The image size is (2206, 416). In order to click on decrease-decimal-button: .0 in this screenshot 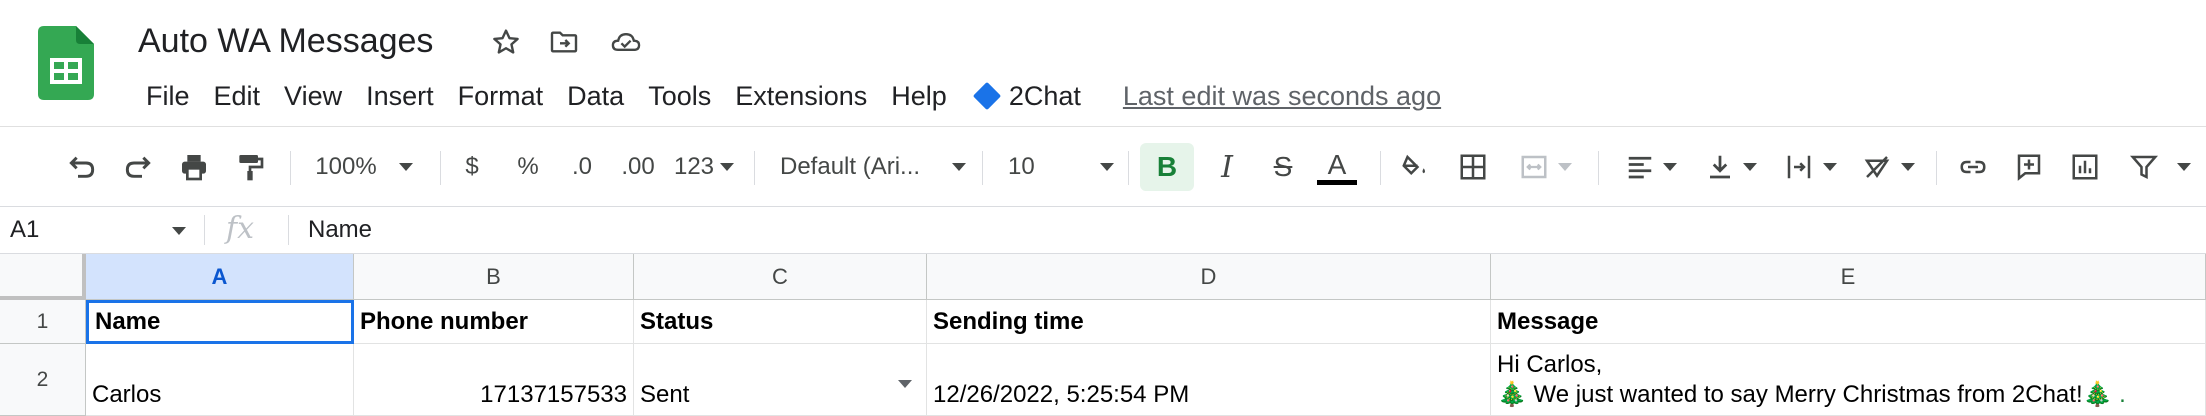, I will do `click(582, 167)`.